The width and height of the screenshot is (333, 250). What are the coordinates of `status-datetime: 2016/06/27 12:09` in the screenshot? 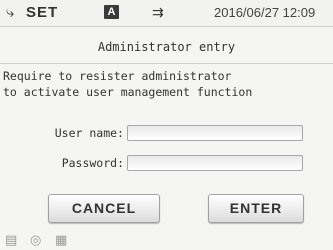 It's located at (265, 12).